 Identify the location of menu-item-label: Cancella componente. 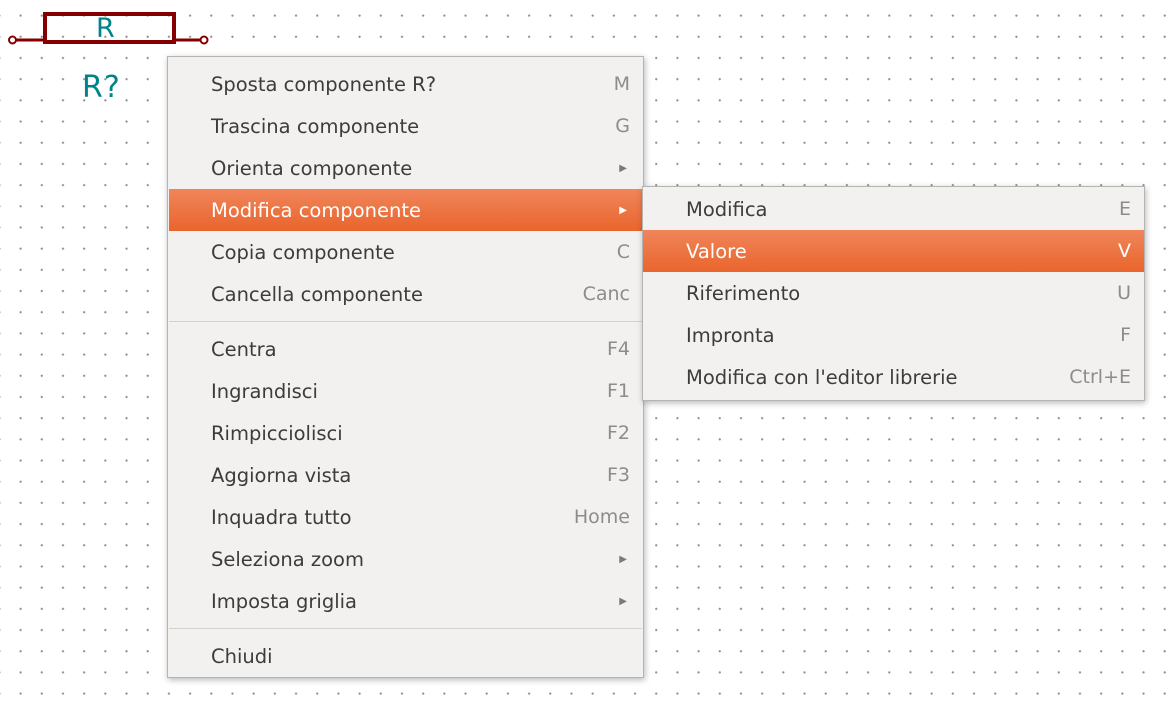
(317, 294).